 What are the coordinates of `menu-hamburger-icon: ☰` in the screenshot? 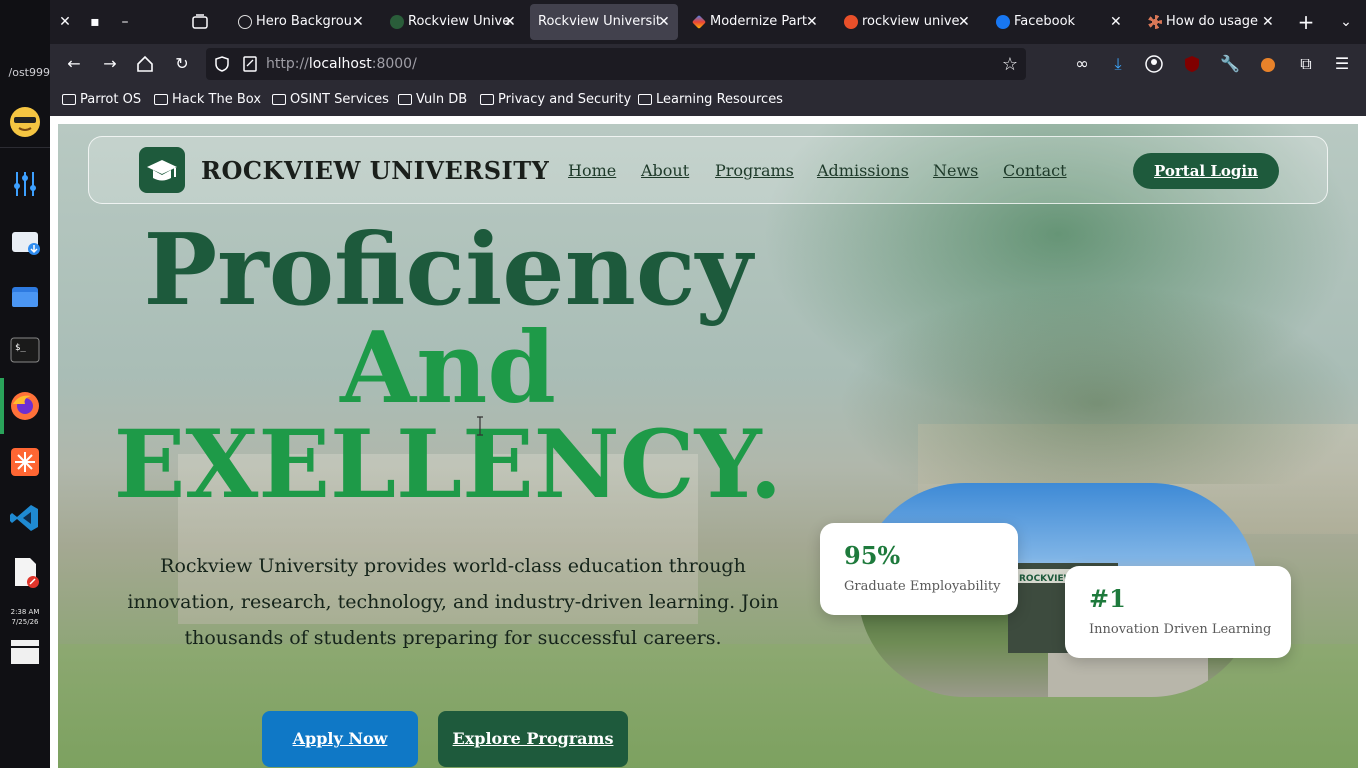 It's located at (1342, 64).